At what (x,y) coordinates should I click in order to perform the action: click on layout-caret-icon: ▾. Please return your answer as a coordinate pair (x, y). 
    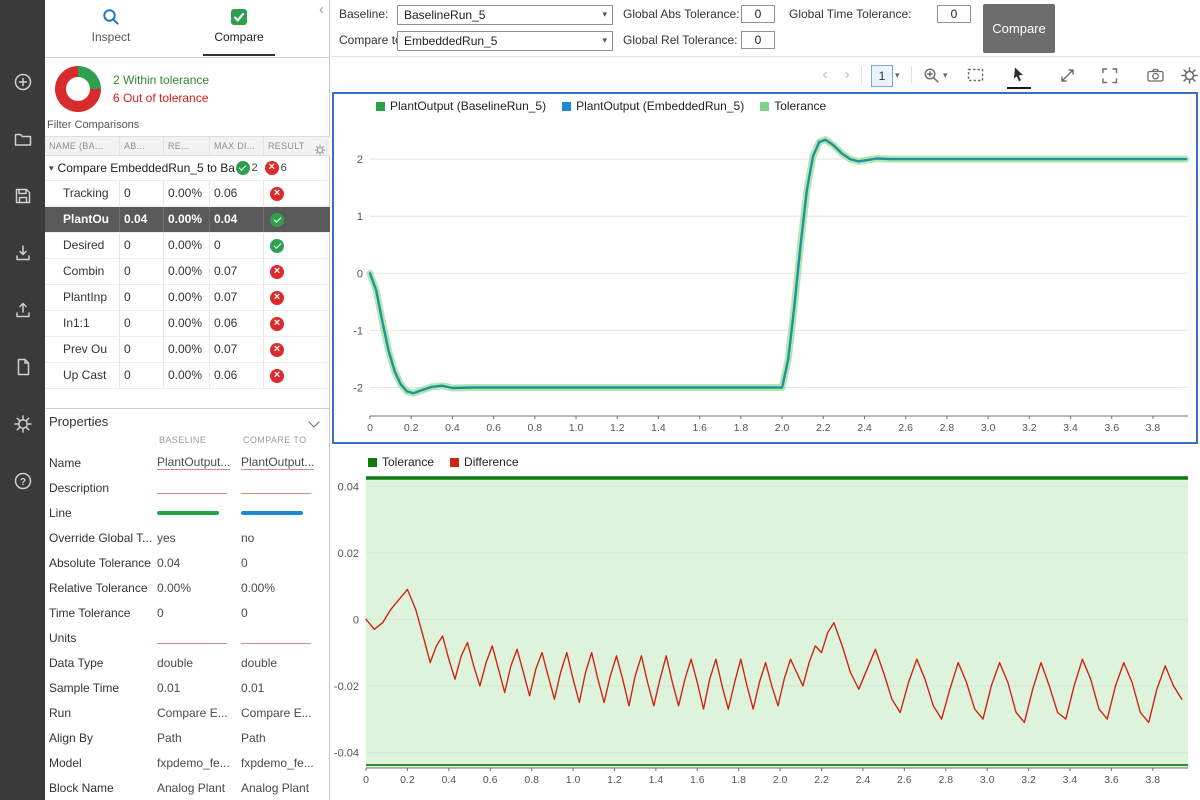
    Looking at the image, I should click on (897, 75).